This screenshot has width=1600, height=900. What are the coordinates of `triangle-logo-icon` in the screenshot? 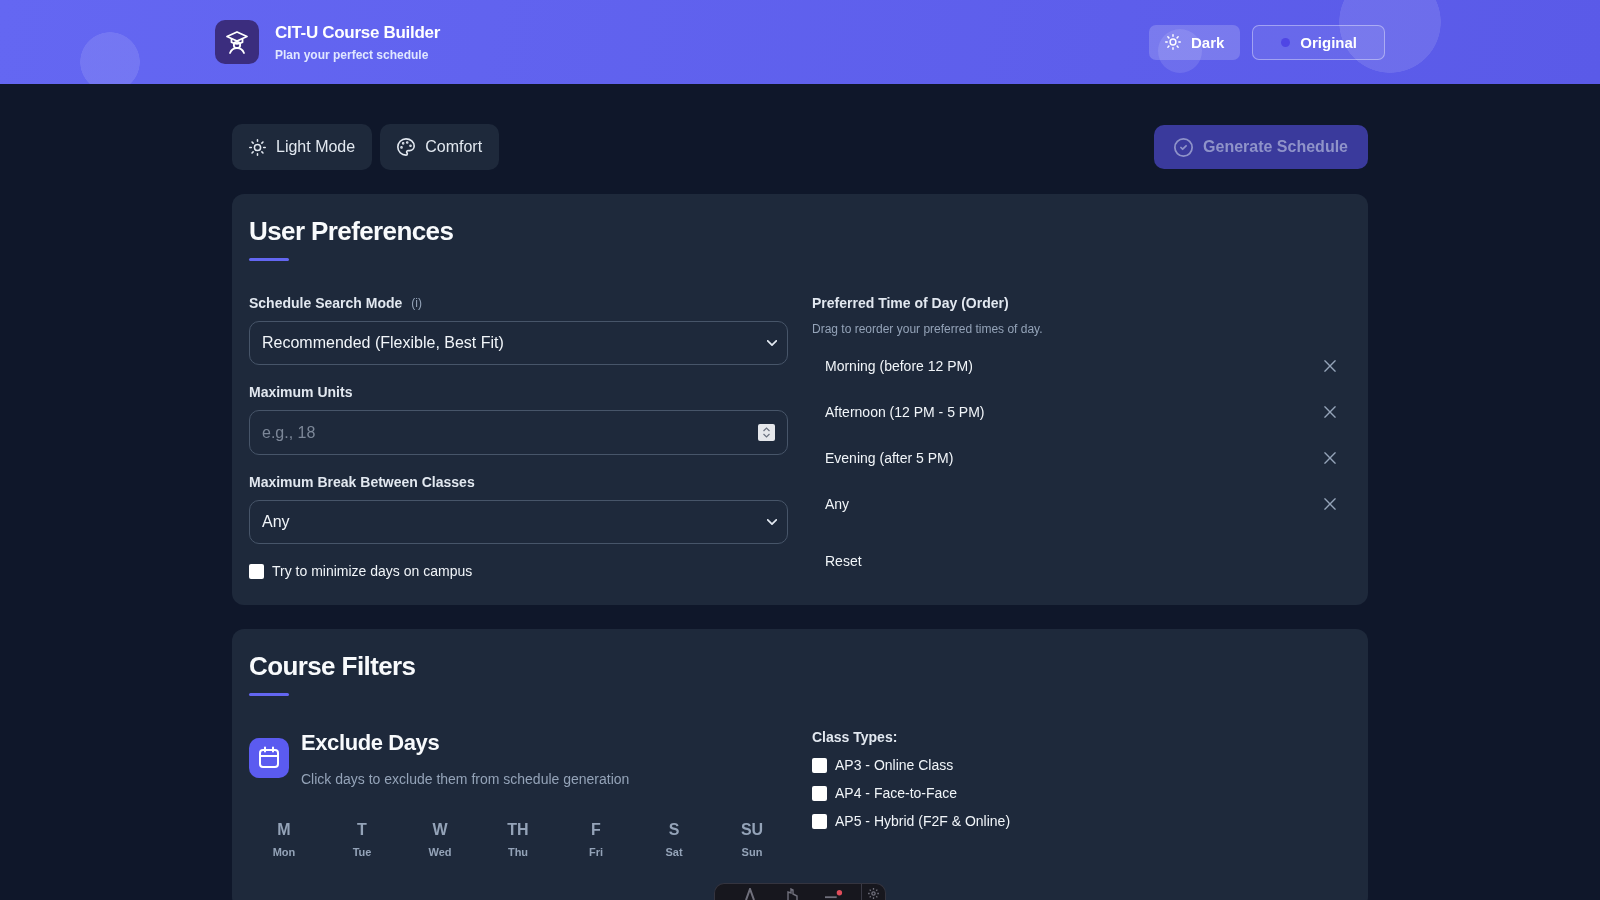 It's located at (750, 894).